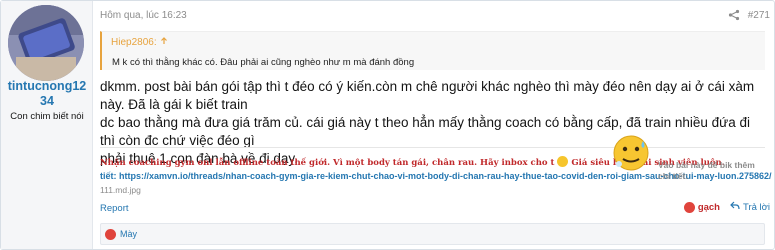 Image resolution: width=775 pixels, height=250 pixels. Describe the element at coordinates (631, 153) in the screenshot. I see `sweating-smiley-icon` at that location.